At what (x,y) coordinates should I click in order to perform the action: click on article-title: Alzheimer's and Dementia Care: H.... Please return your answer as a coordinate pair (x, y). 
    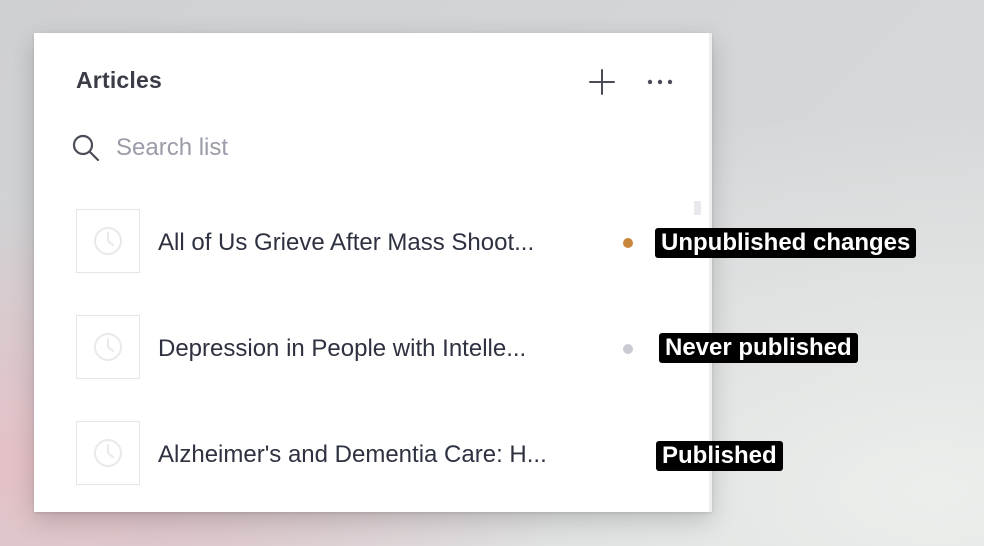
    Looking at the image, I should click on (352, 454).